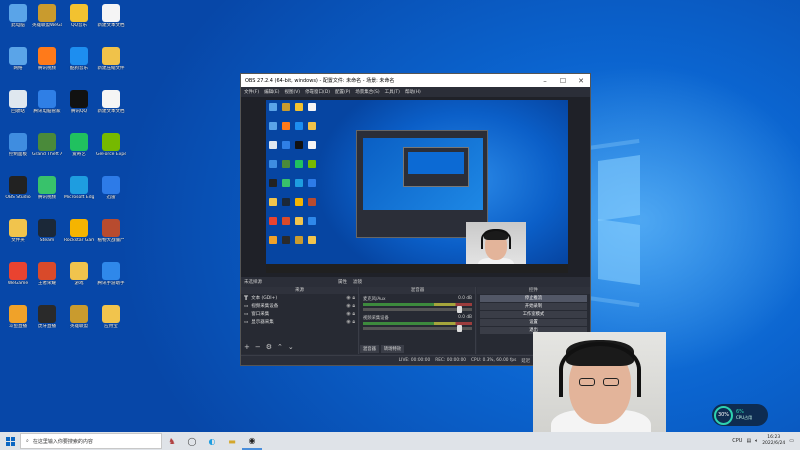  I want to click on desktop-icon: OBS Studio, so click(18, 188).